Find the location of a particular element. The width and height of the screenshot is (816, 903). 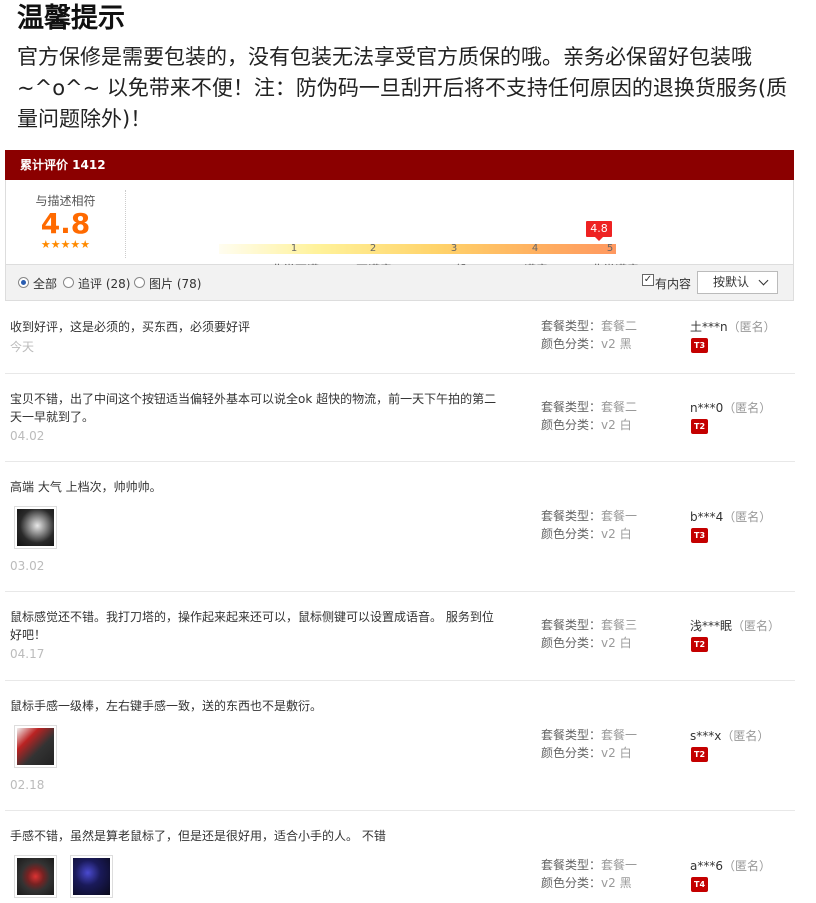

review-options: 套餐类型：套餐三 颜色分类：v2 白 is located at coordinates (589, 634).